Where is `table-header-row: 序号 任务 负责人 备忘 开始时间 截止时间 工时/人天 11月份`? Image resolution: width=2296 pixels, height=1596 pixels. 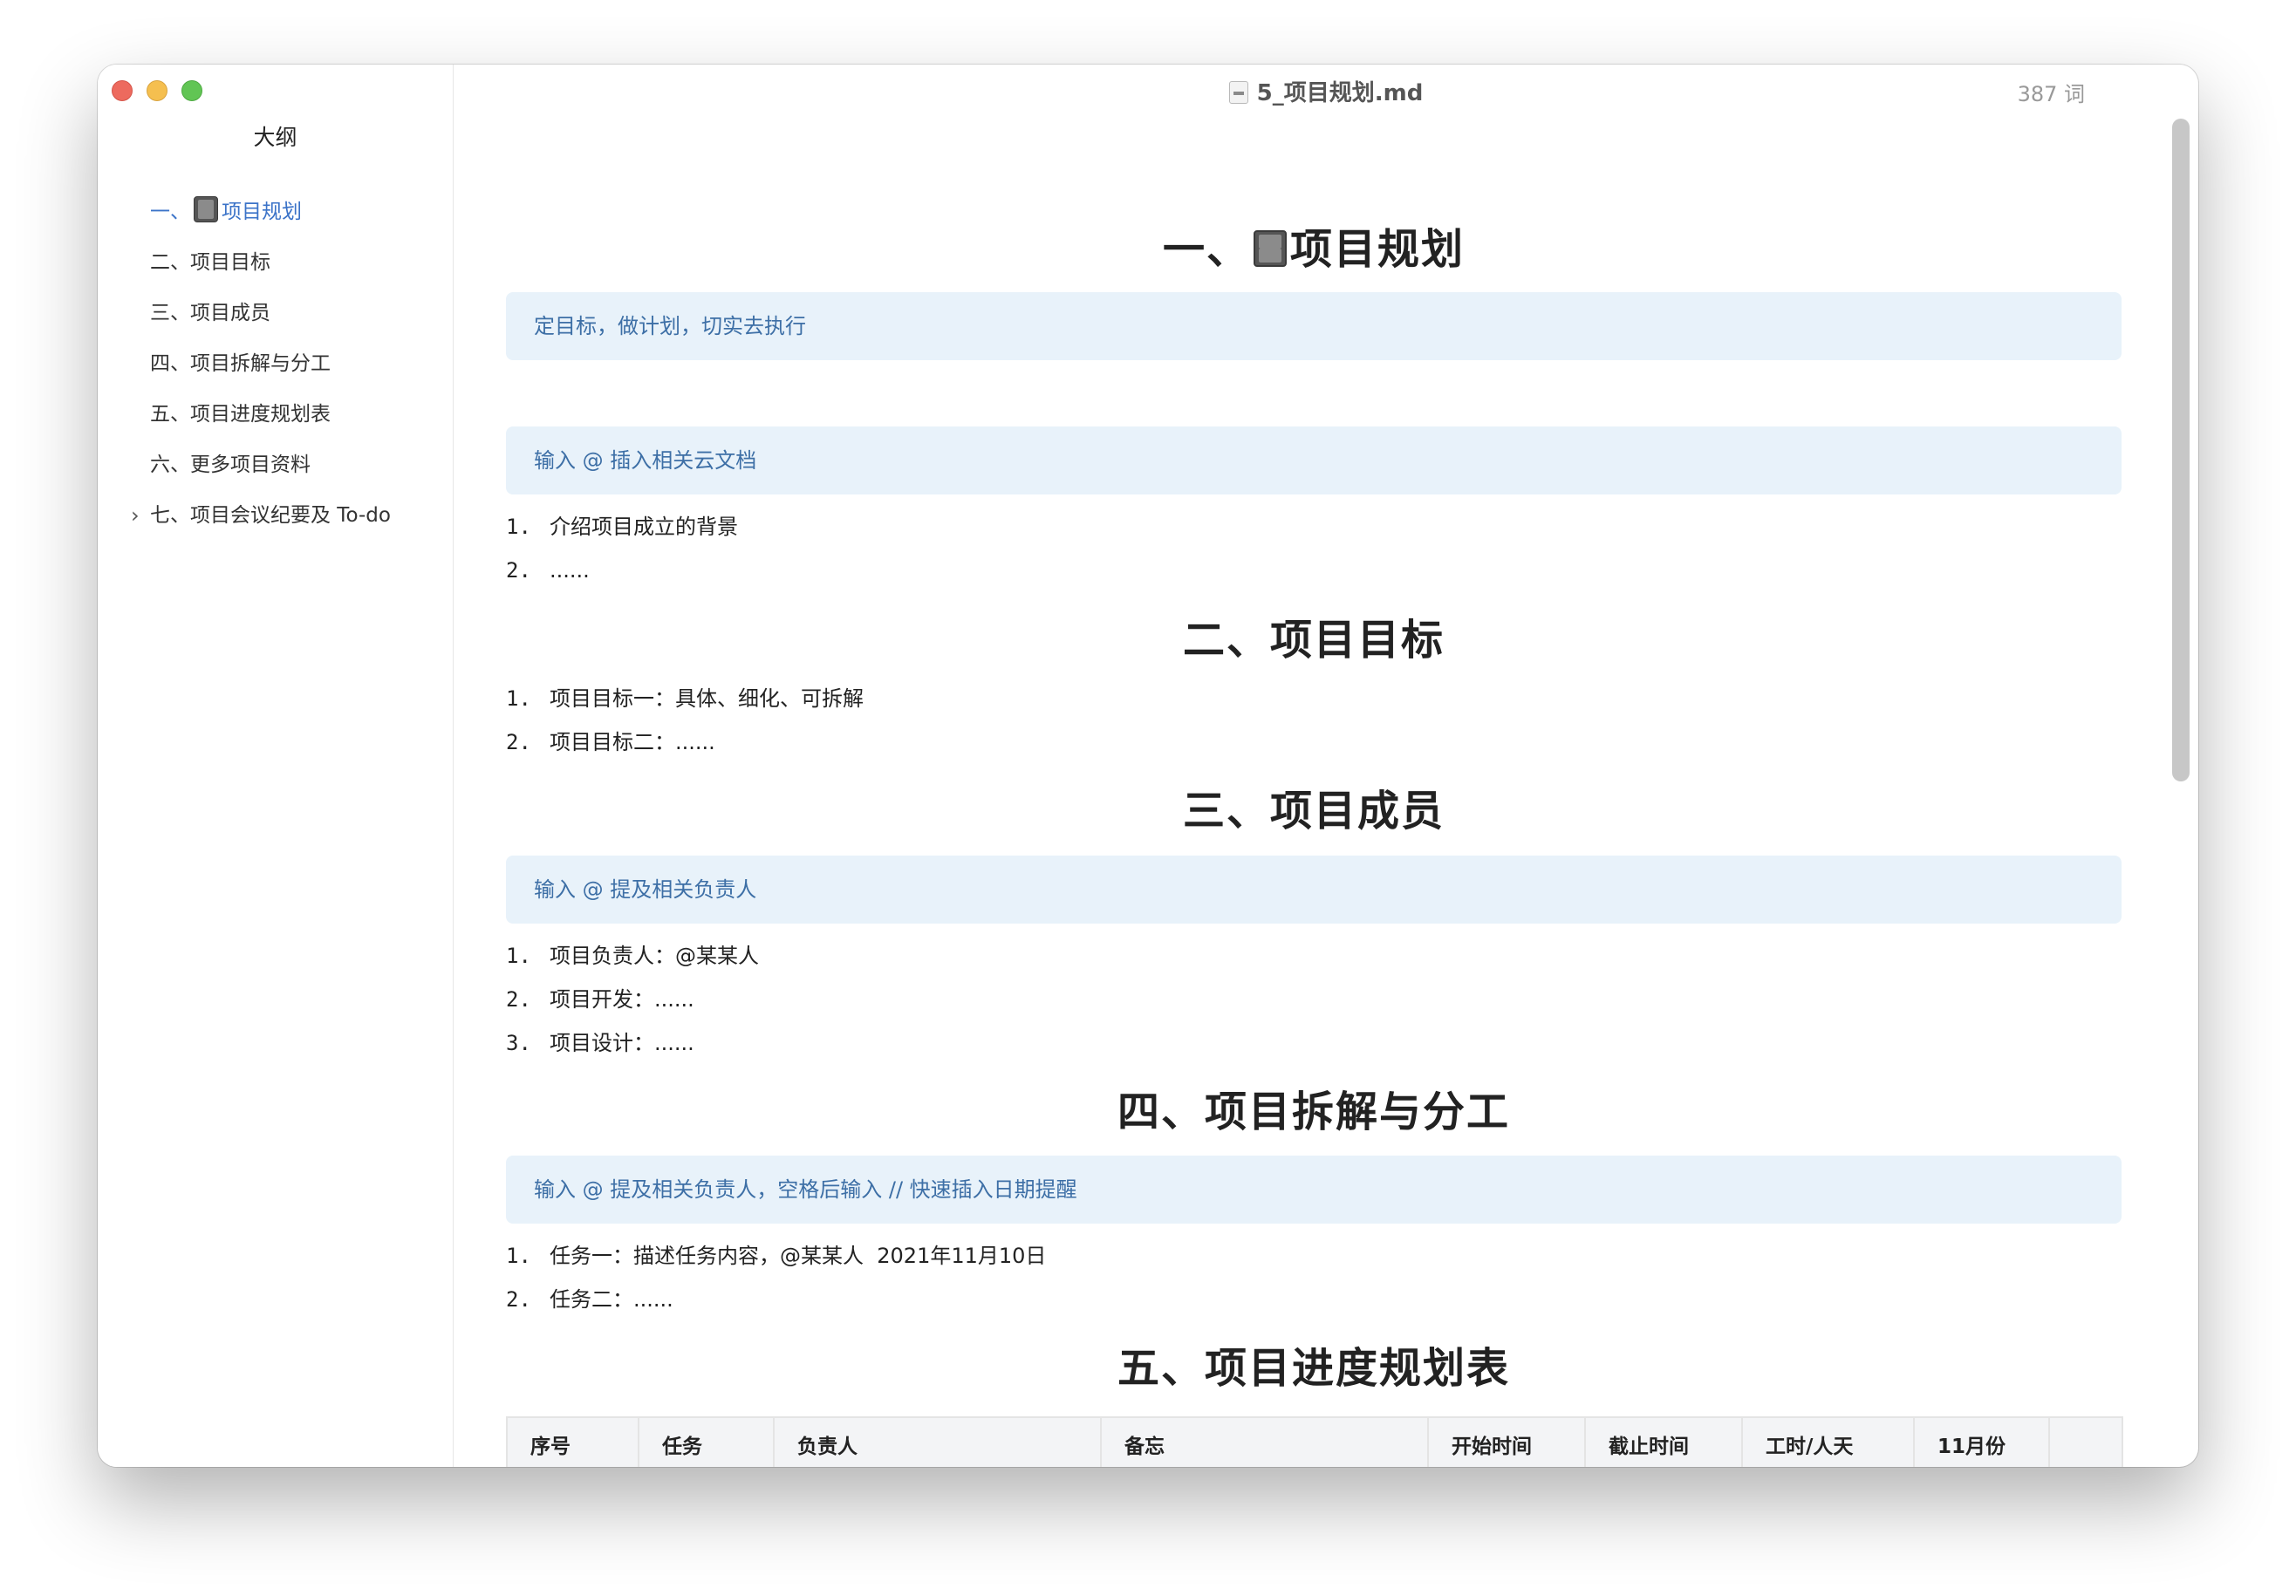
table-header-row: 序号 任务 负责人 备忘 开始时间 截止时间 工时/人天 11月份 is located at coordinates (1314, 1442).